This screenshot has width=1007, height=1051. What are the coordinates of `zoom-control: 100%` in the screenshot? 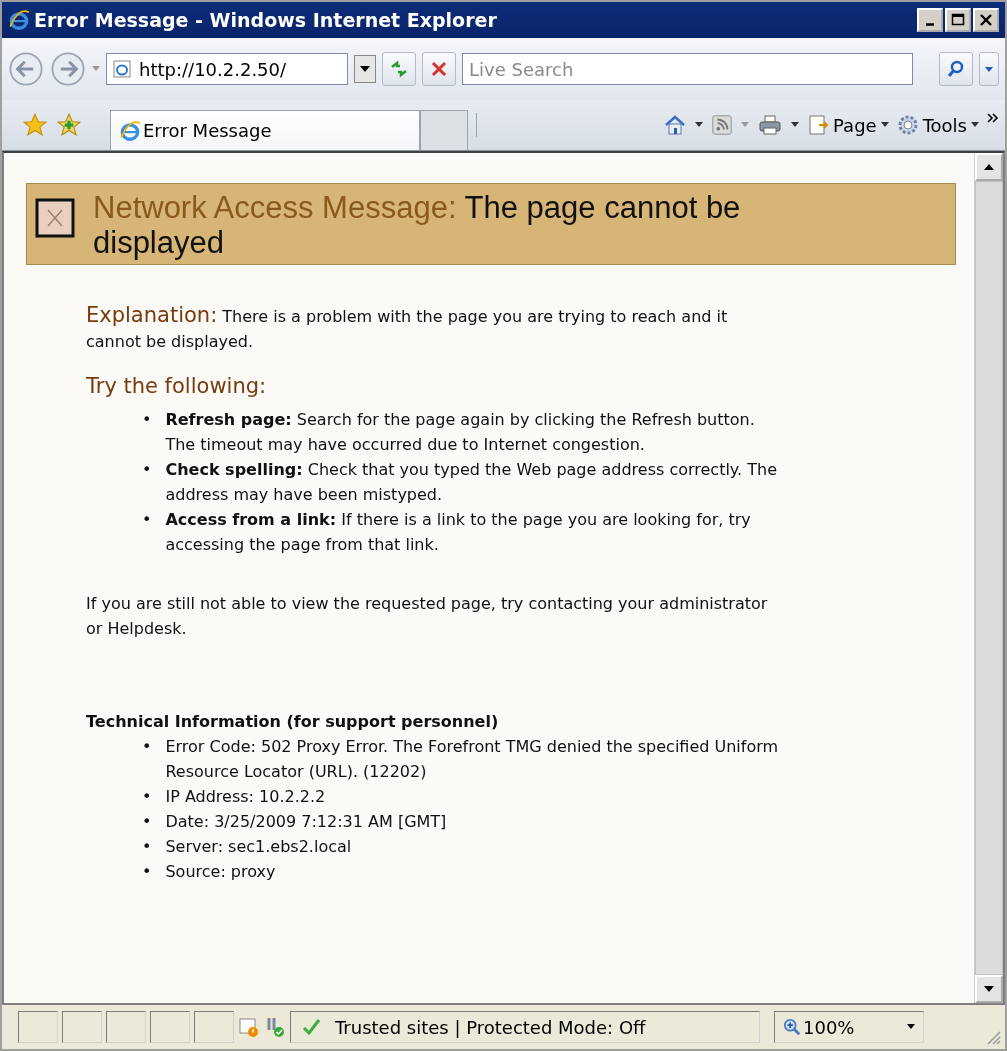 It's located at (849, 1027).